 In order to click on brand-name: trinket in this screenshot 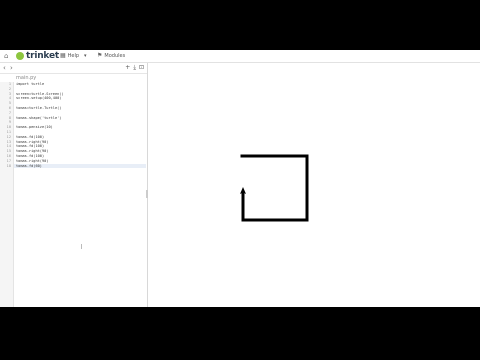, I will do `click(42, 56)`.